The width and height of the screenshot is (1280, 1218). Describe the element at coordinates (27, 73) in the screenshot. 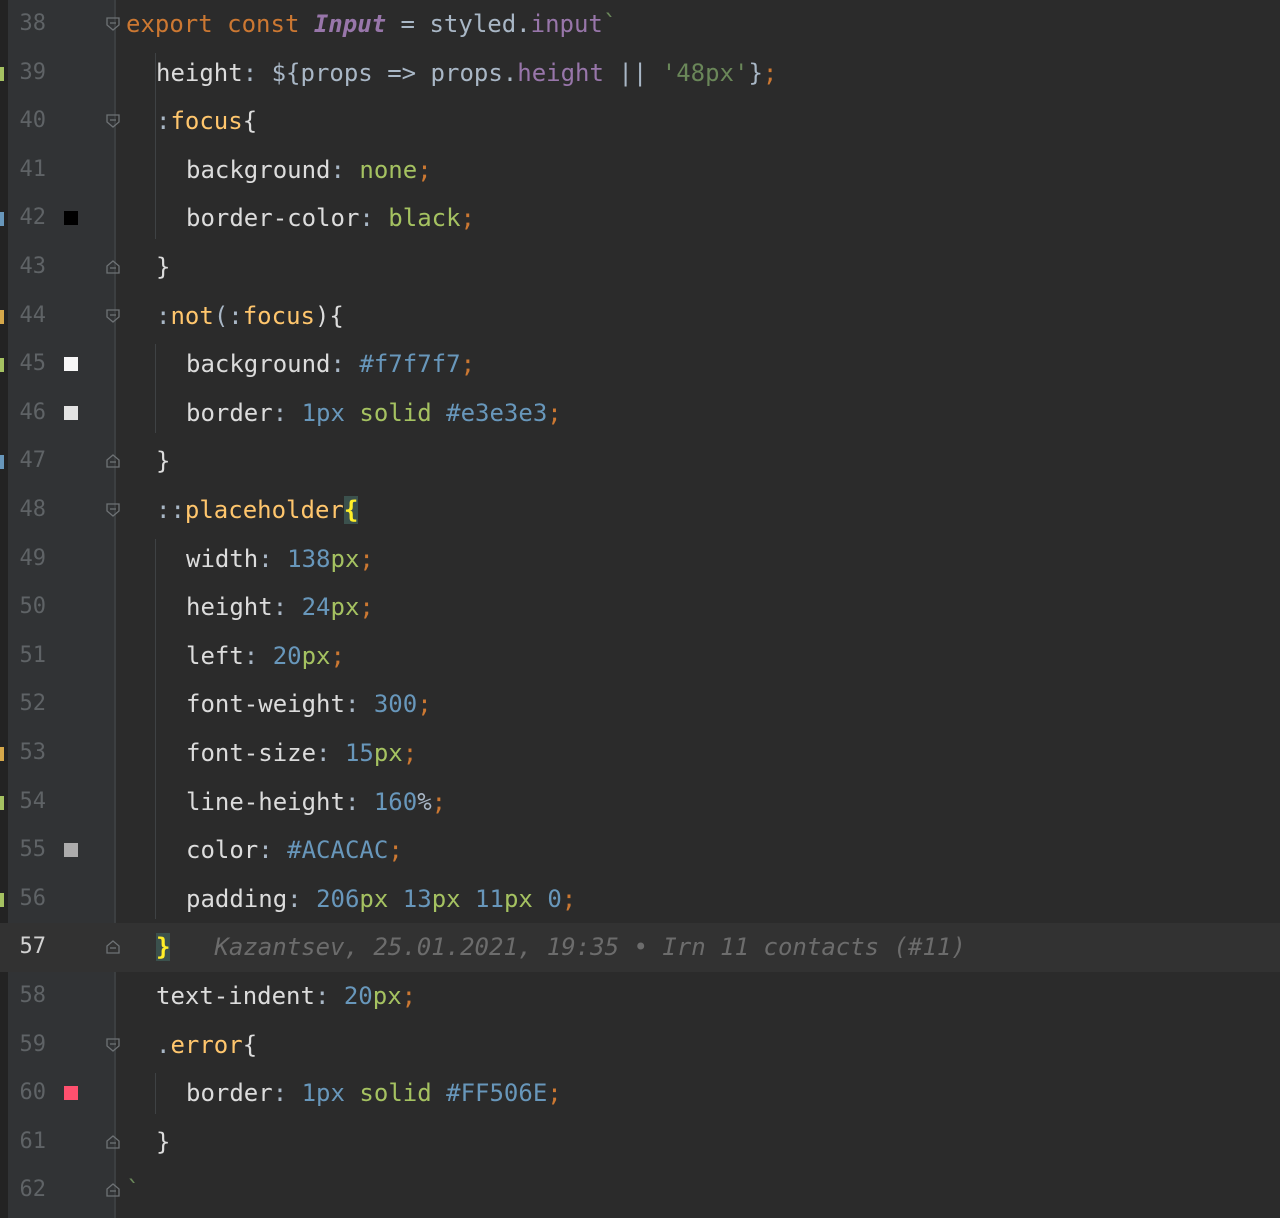

I see `line-number: 39` at that location.